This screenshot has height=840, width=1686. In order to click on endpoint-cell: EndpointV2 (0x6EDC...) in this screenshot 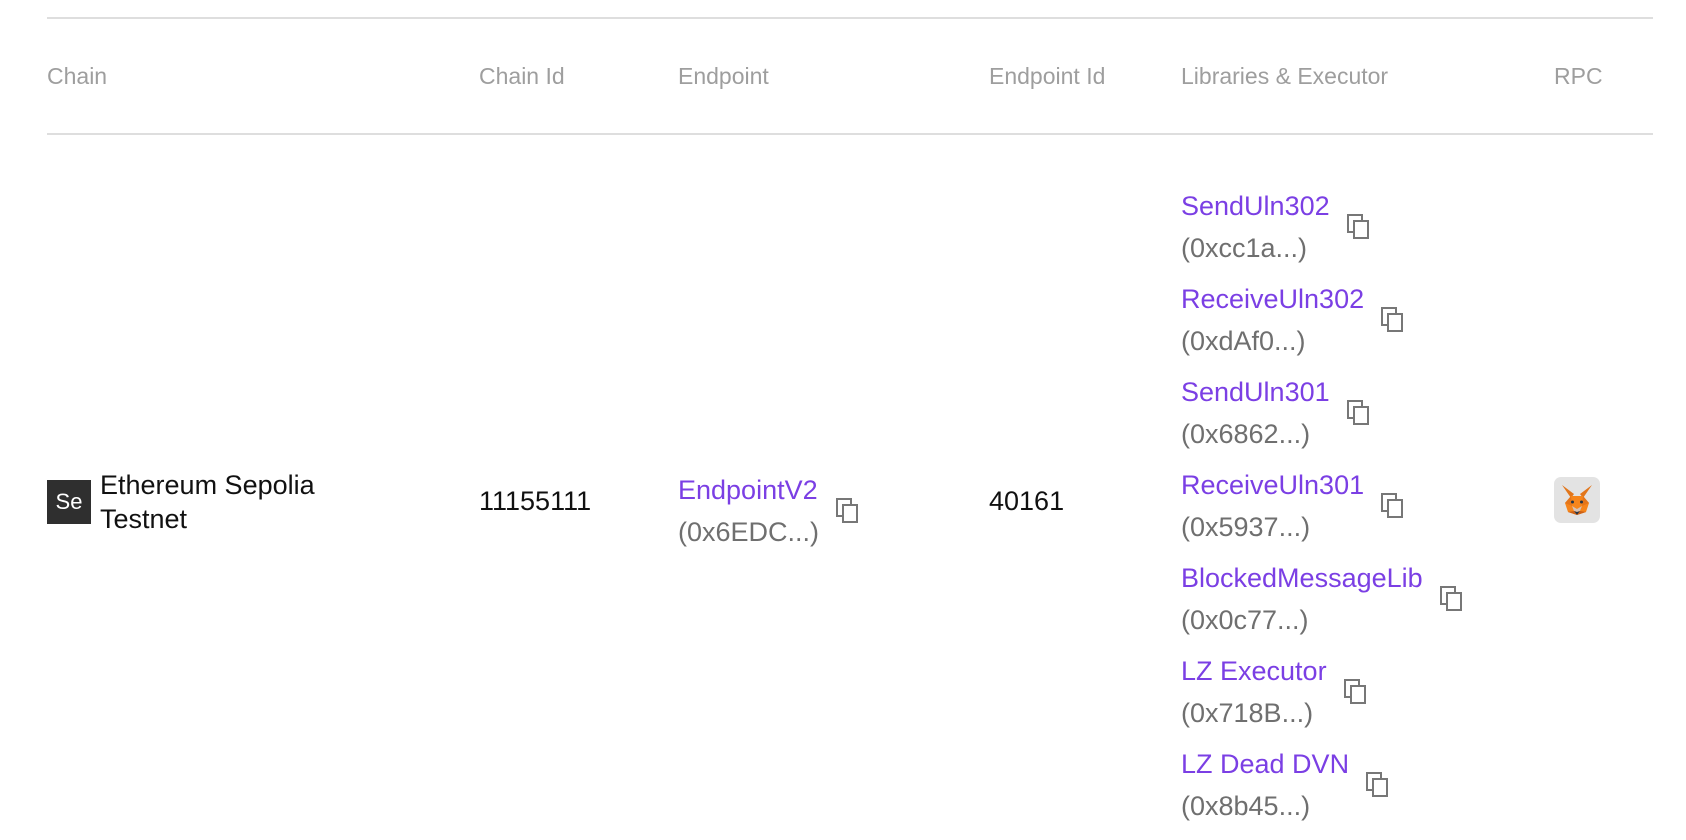, I will do `click(769, 511)`.